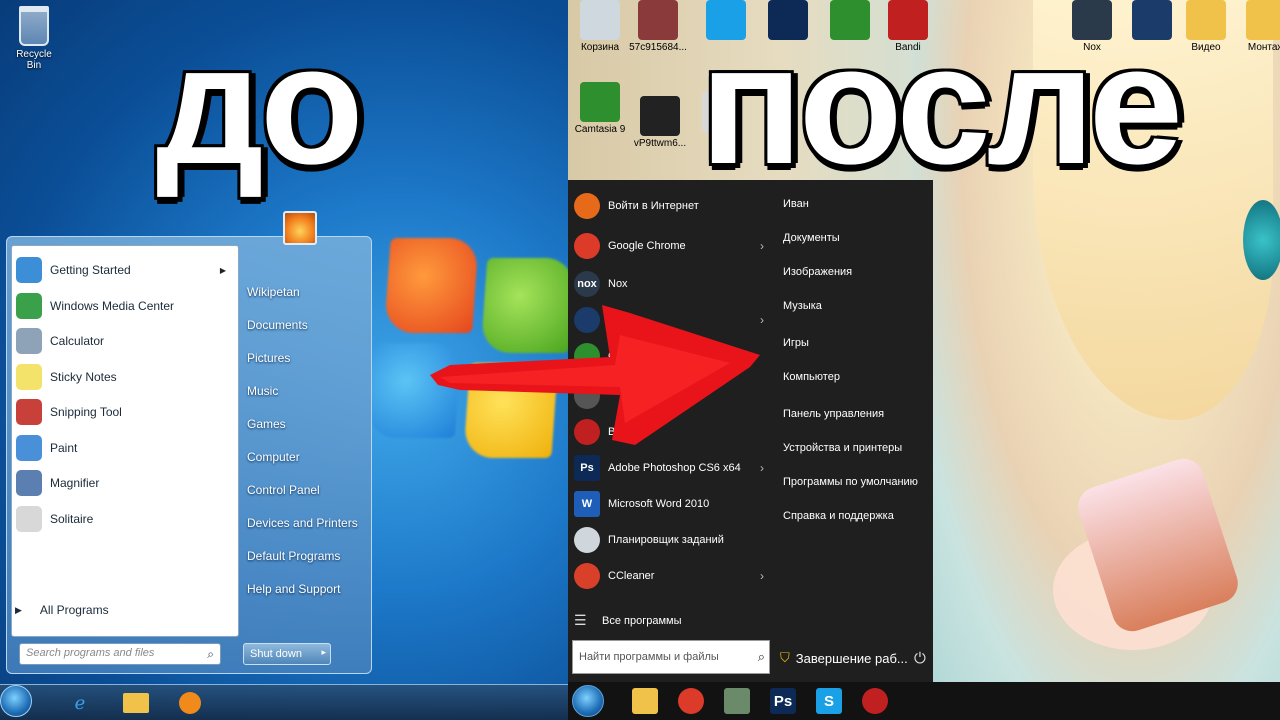 The image size is (1280, 720). Describe the element at coordinates (125, 519) in the screenshot. I see `program-item: Solitaire` at that location.